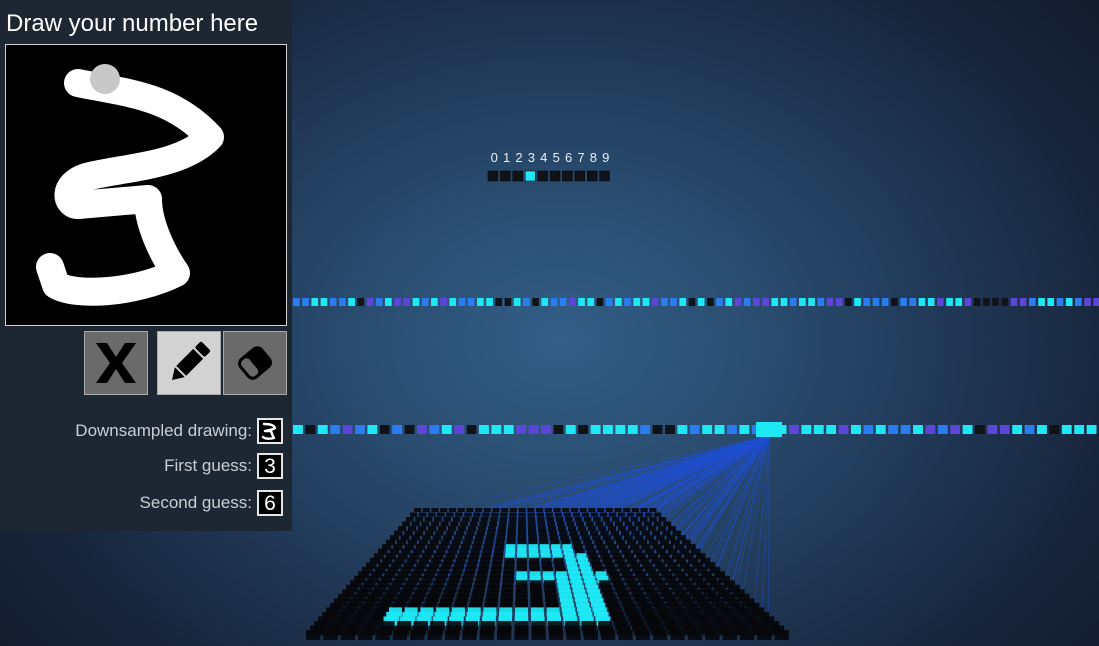 The width and height of the screenshot is (1099, 646). I want to click on output-digit-label: 6, so click(568, 157).